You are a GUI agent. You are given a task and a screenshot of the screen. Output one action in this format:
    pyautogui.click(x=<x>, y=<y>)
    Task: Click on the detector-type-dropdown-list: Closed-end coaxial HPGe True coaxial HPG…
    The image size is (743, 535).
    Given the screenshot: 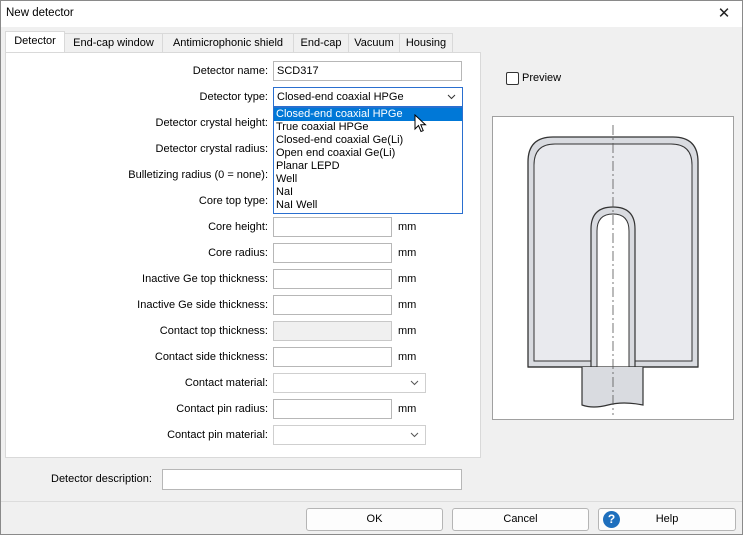 What is the action you would take?
    pyautogui.click(x=368, y=160)
    